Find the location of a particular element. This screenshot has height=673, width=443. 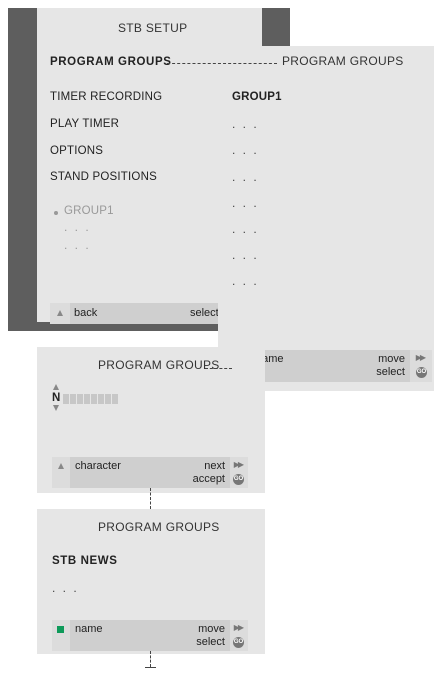

program-groups-result-title: PROGRAM GROUPS is located at coordinates (159, 527).